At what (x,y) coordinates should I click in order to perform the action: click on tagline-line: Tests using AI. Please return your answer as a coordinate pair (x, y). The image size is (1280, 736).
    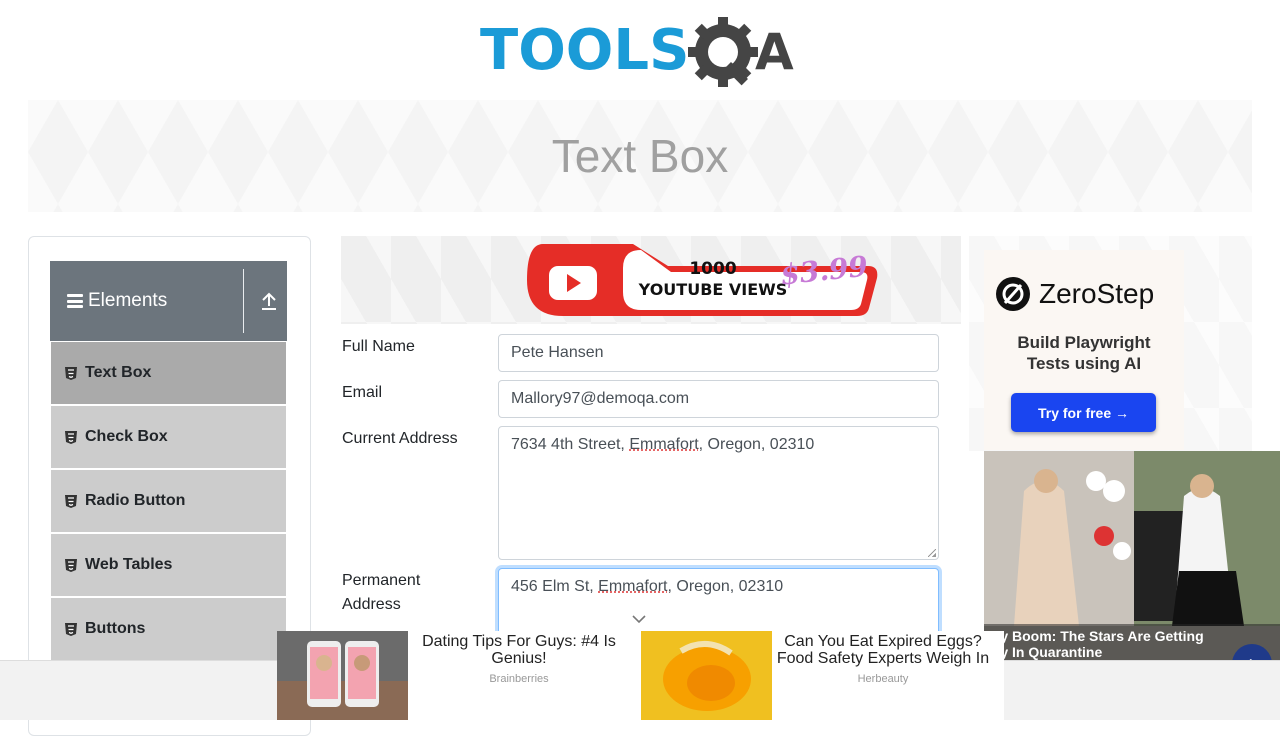
    Looking at the image, I should click on (1084, 363).